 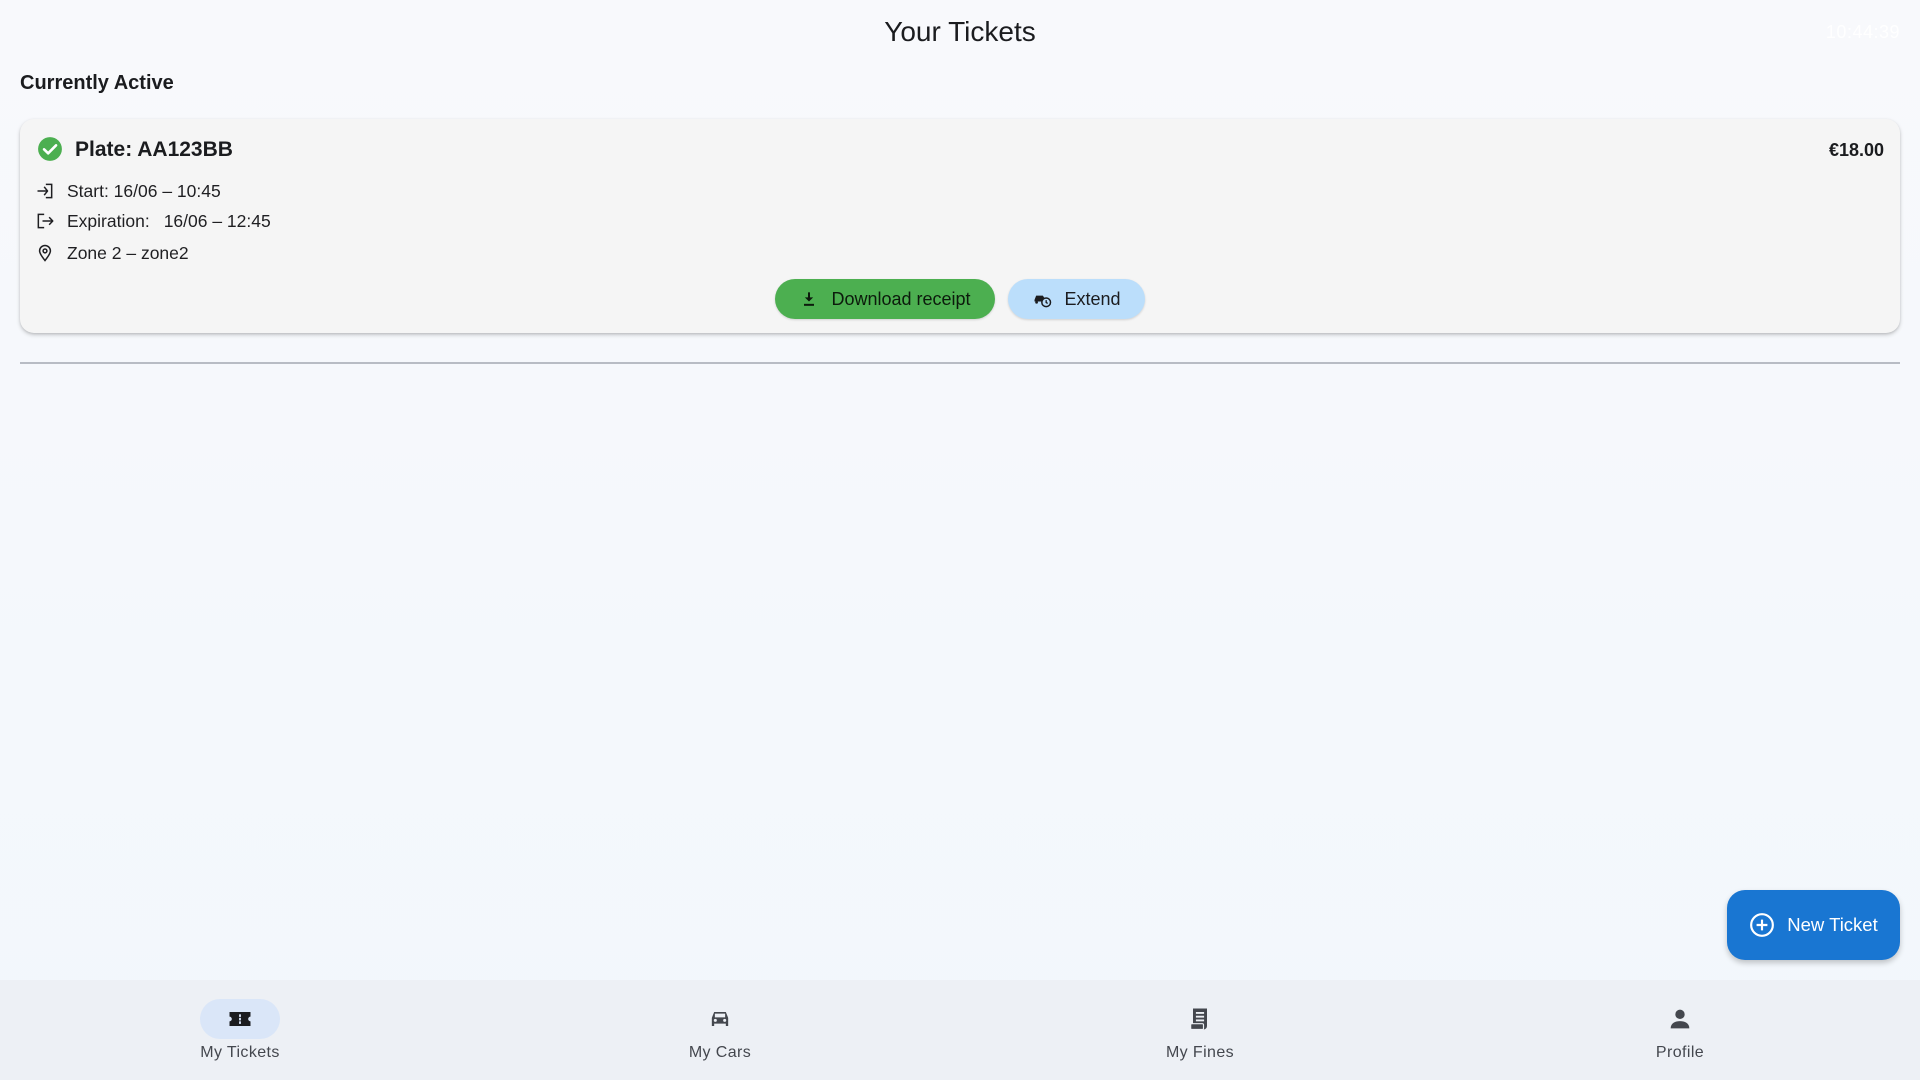 I want to click on plate-label: Plate: AA123BB, so click(x=154, y=149).